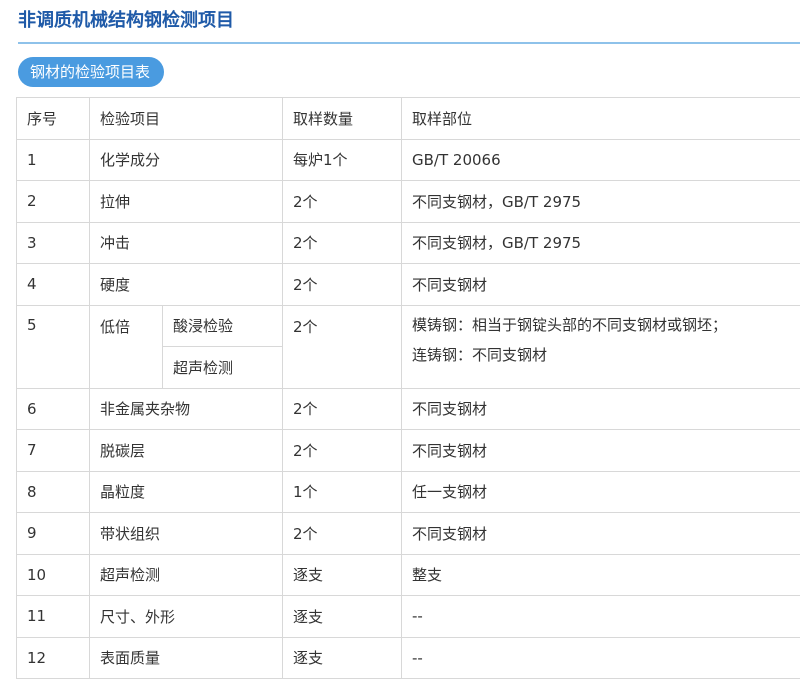 The height and width of the screenshot is (682, 800). I want to click on table-header-row: 序号 检验项目 取样数量 取样部位, so click(408, 118).